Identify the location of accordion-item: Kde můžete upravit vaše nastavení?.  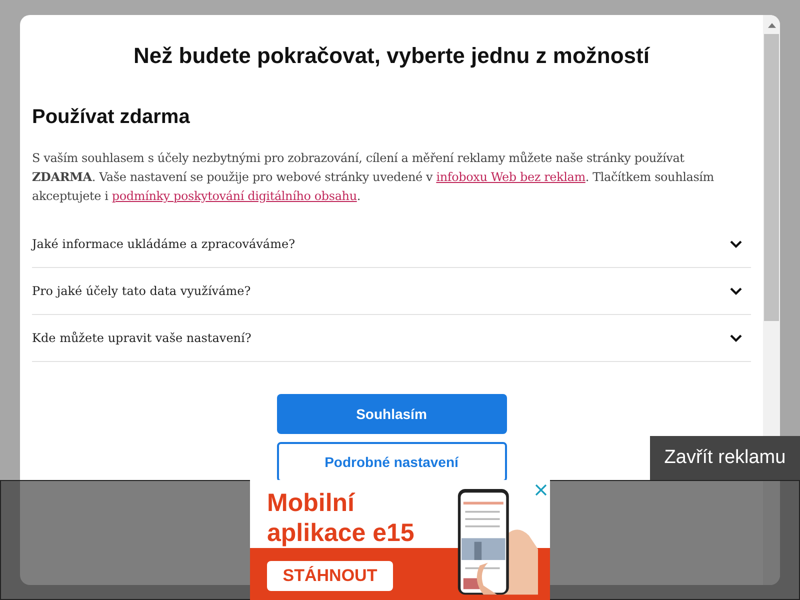
(391, 338).